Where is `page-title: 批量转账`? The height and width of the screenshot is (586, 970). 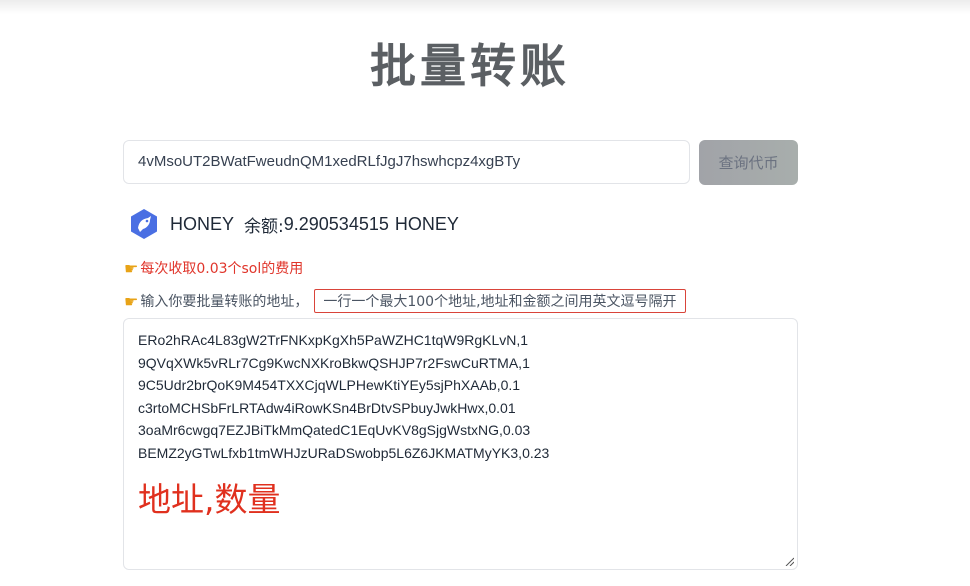 page-title: 批量转账 is located at coordinates (470, 66).